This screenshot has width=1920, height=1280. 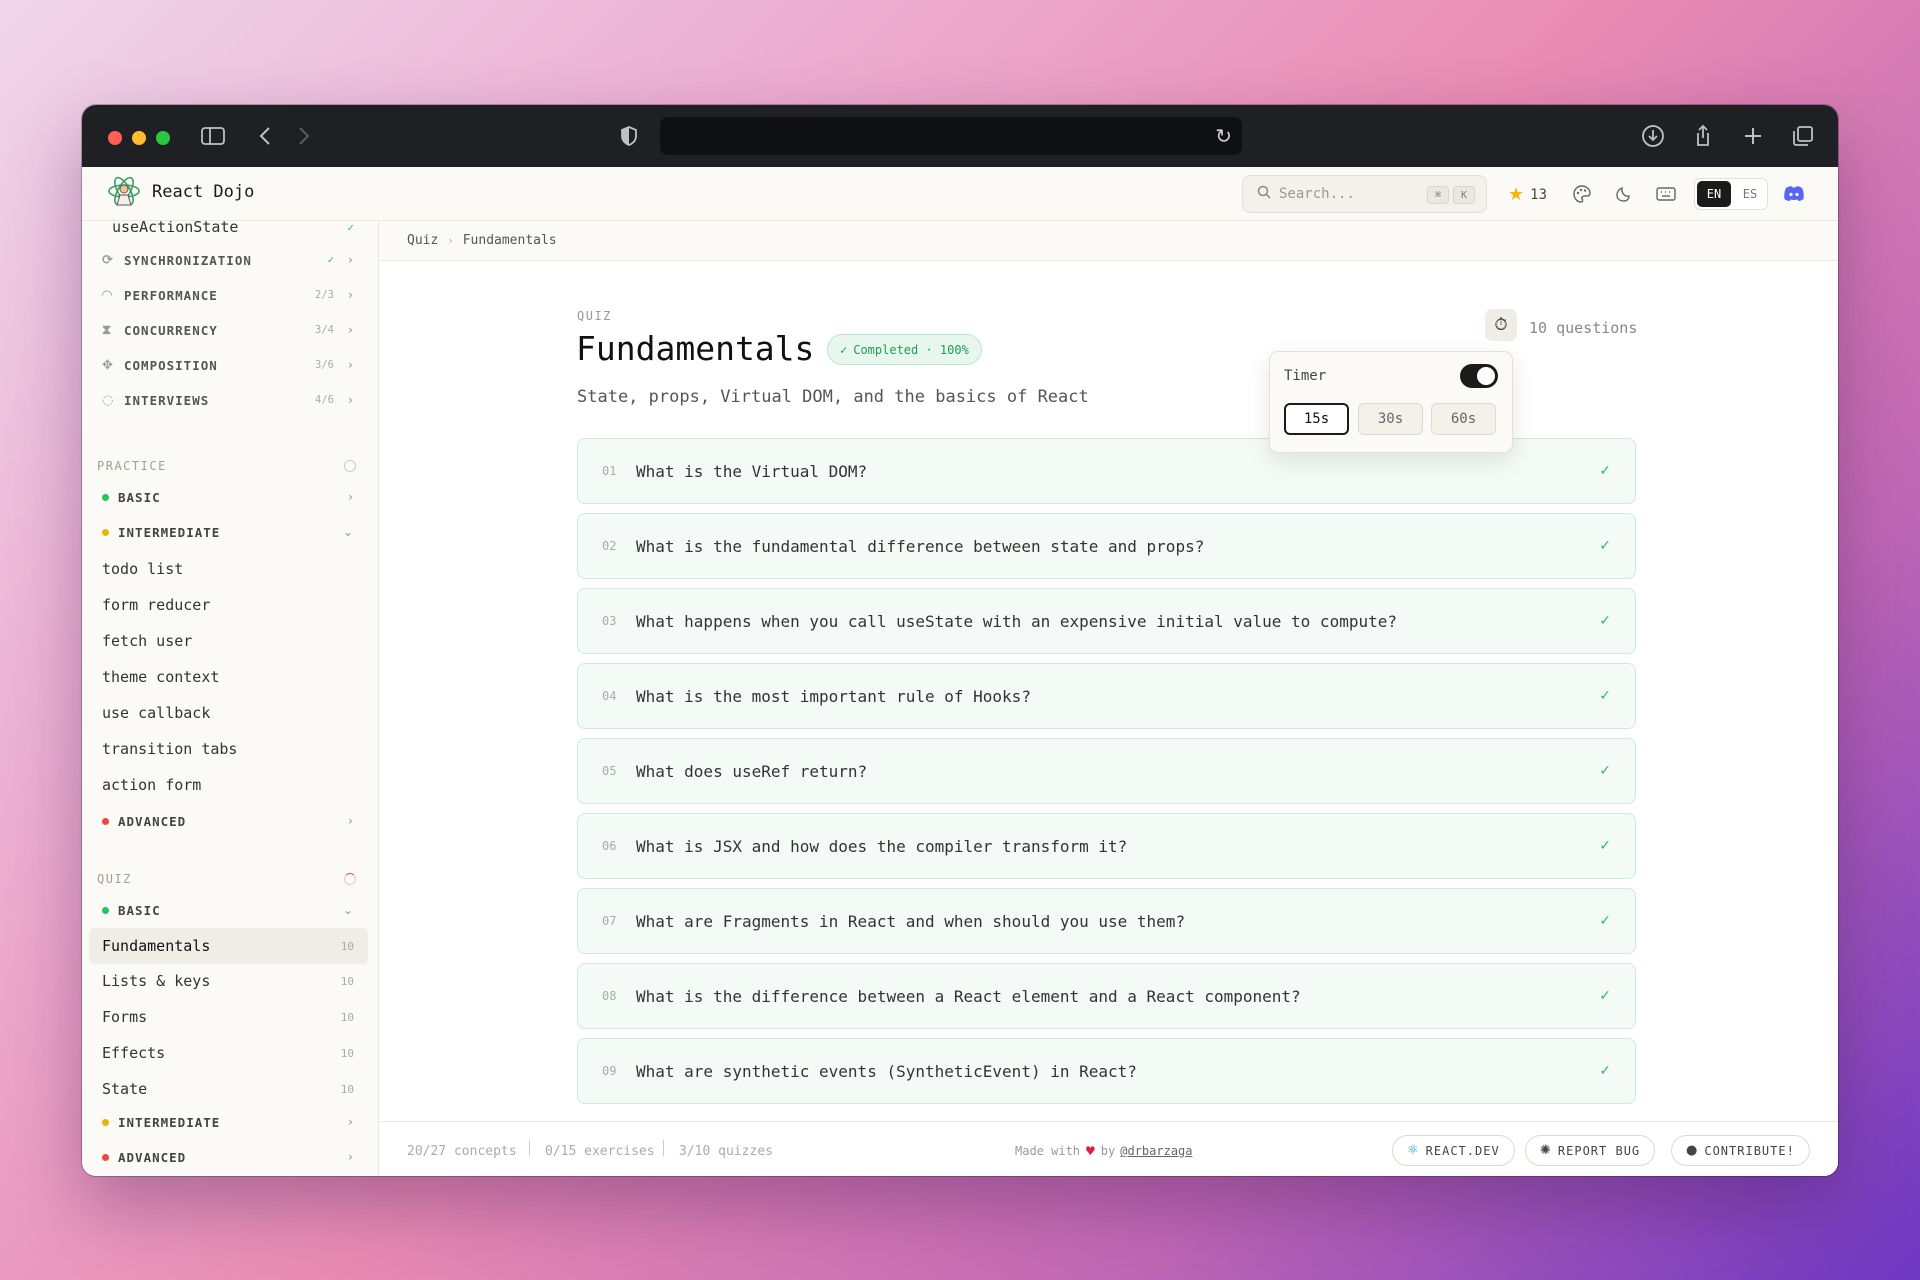 I want to click on moon-icon, so click(x=1624, y=194).